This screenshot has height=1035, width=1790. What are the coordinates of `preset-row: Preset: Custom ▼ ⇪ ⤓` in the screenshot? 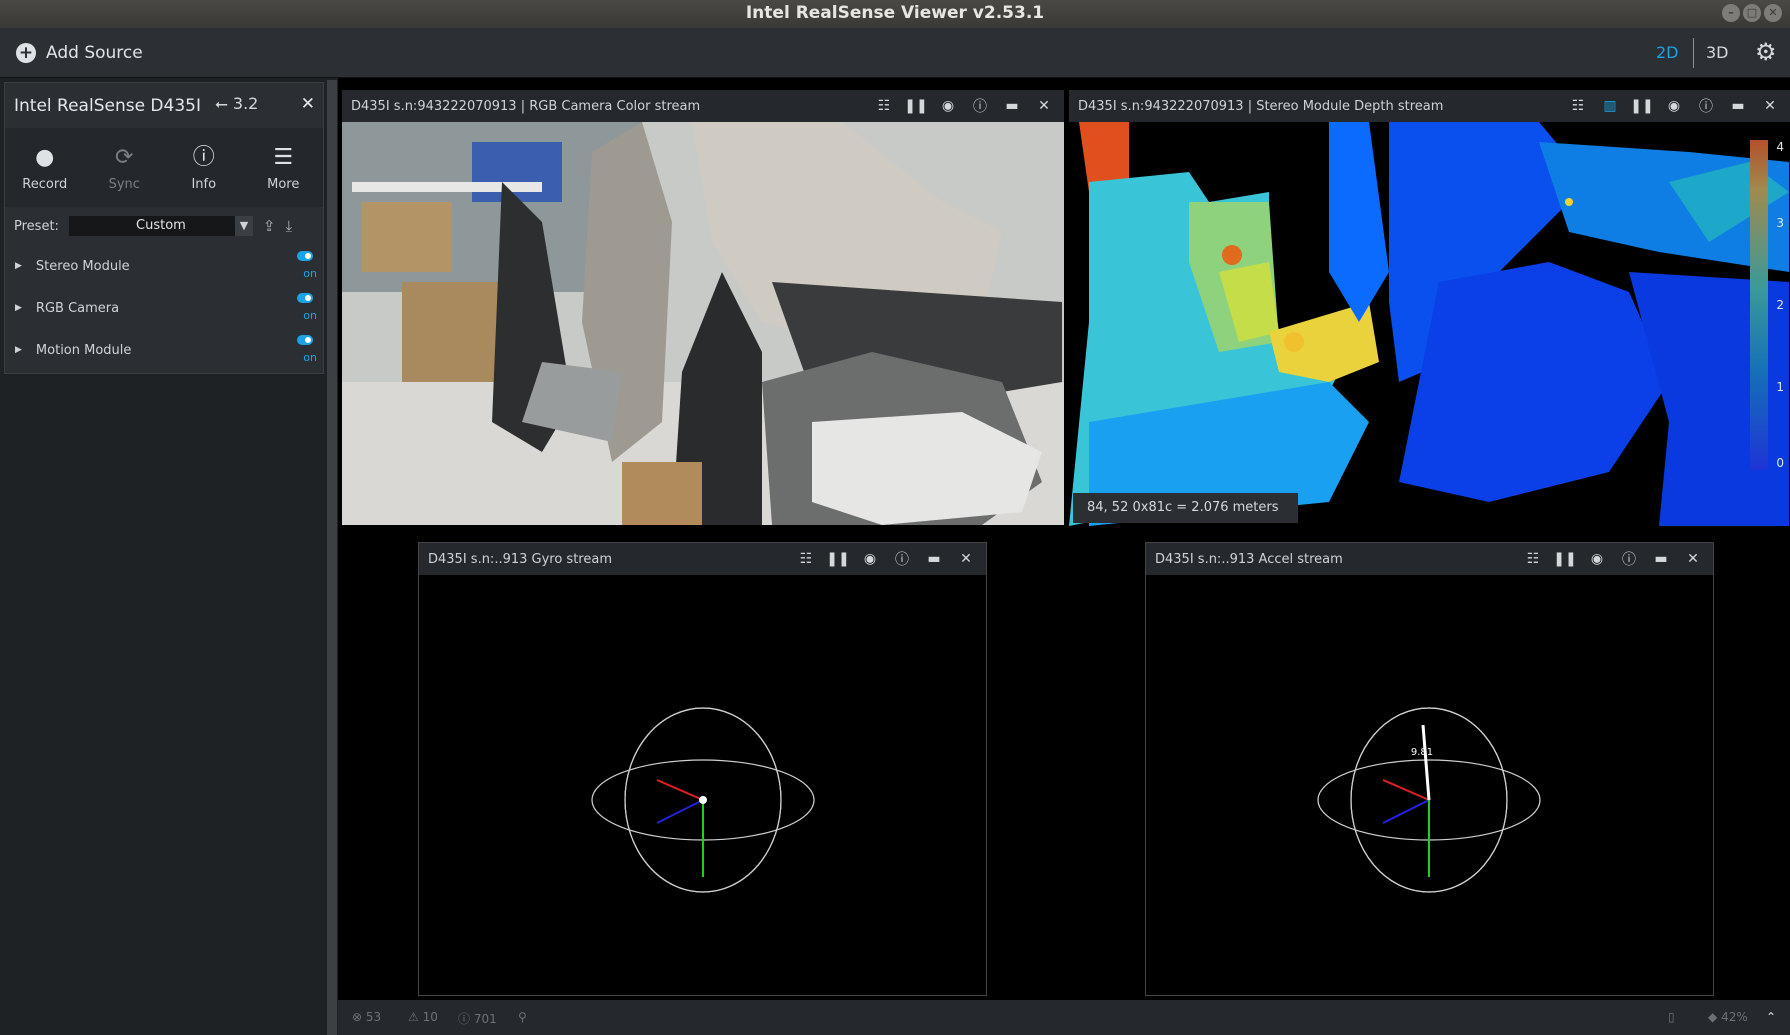 It's located at (164, 226).